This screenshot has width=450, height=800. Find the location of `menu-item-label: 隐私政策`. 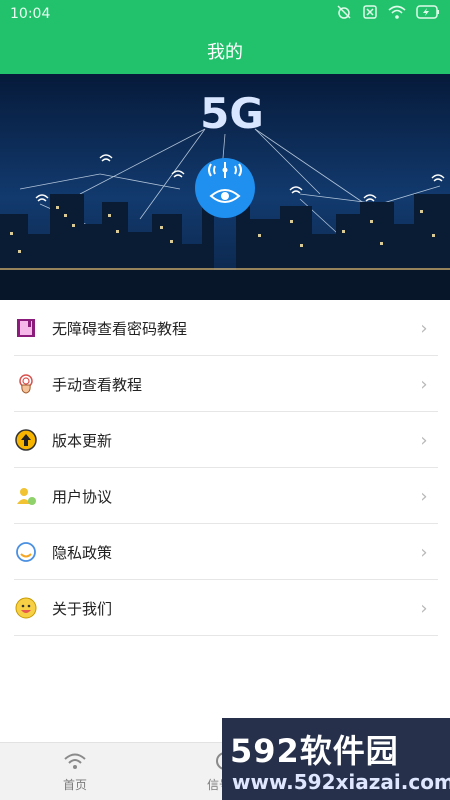

menu-item-label: 隐私政策 is located at coordinates (82, 552).